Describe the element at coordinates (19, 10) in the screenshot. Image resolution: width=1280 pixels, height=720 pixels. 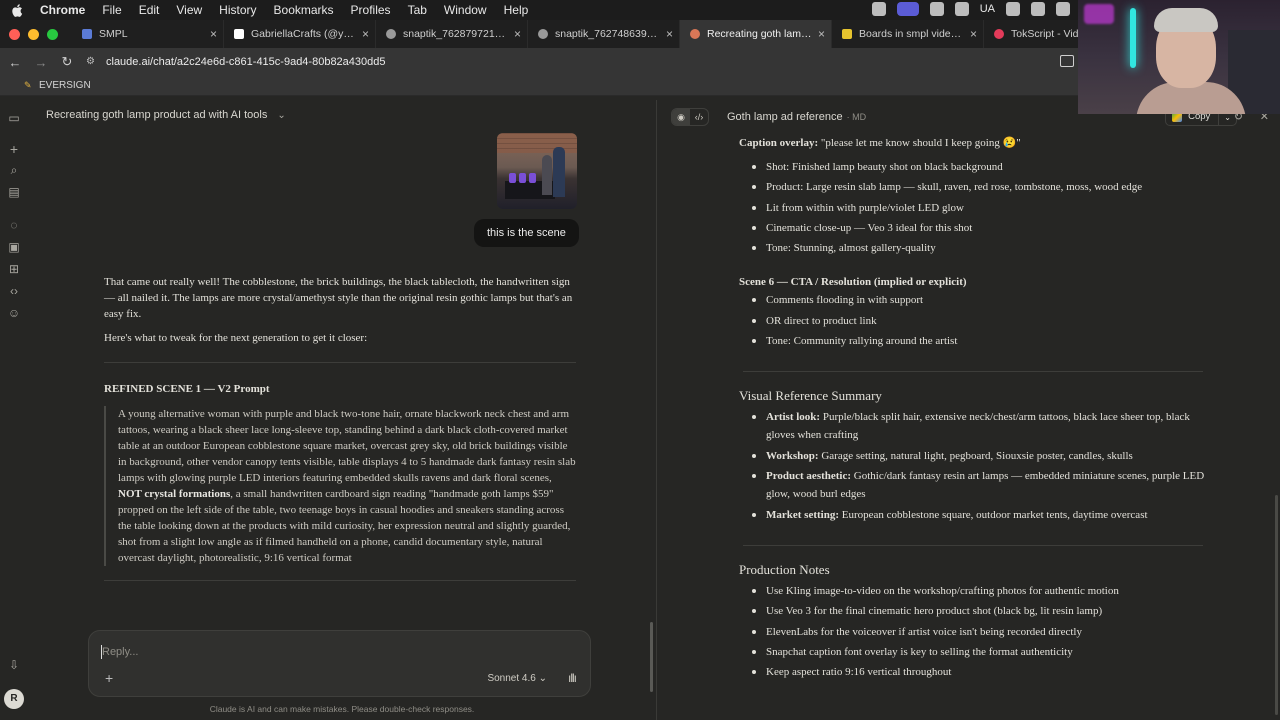
I see `apple-icon` at that location.